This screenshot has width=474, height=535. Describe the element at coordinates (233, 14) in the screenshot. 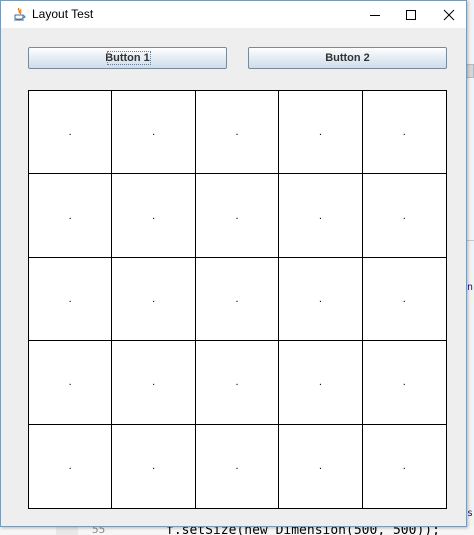

I see `title-bar: Layout Test` at that location.